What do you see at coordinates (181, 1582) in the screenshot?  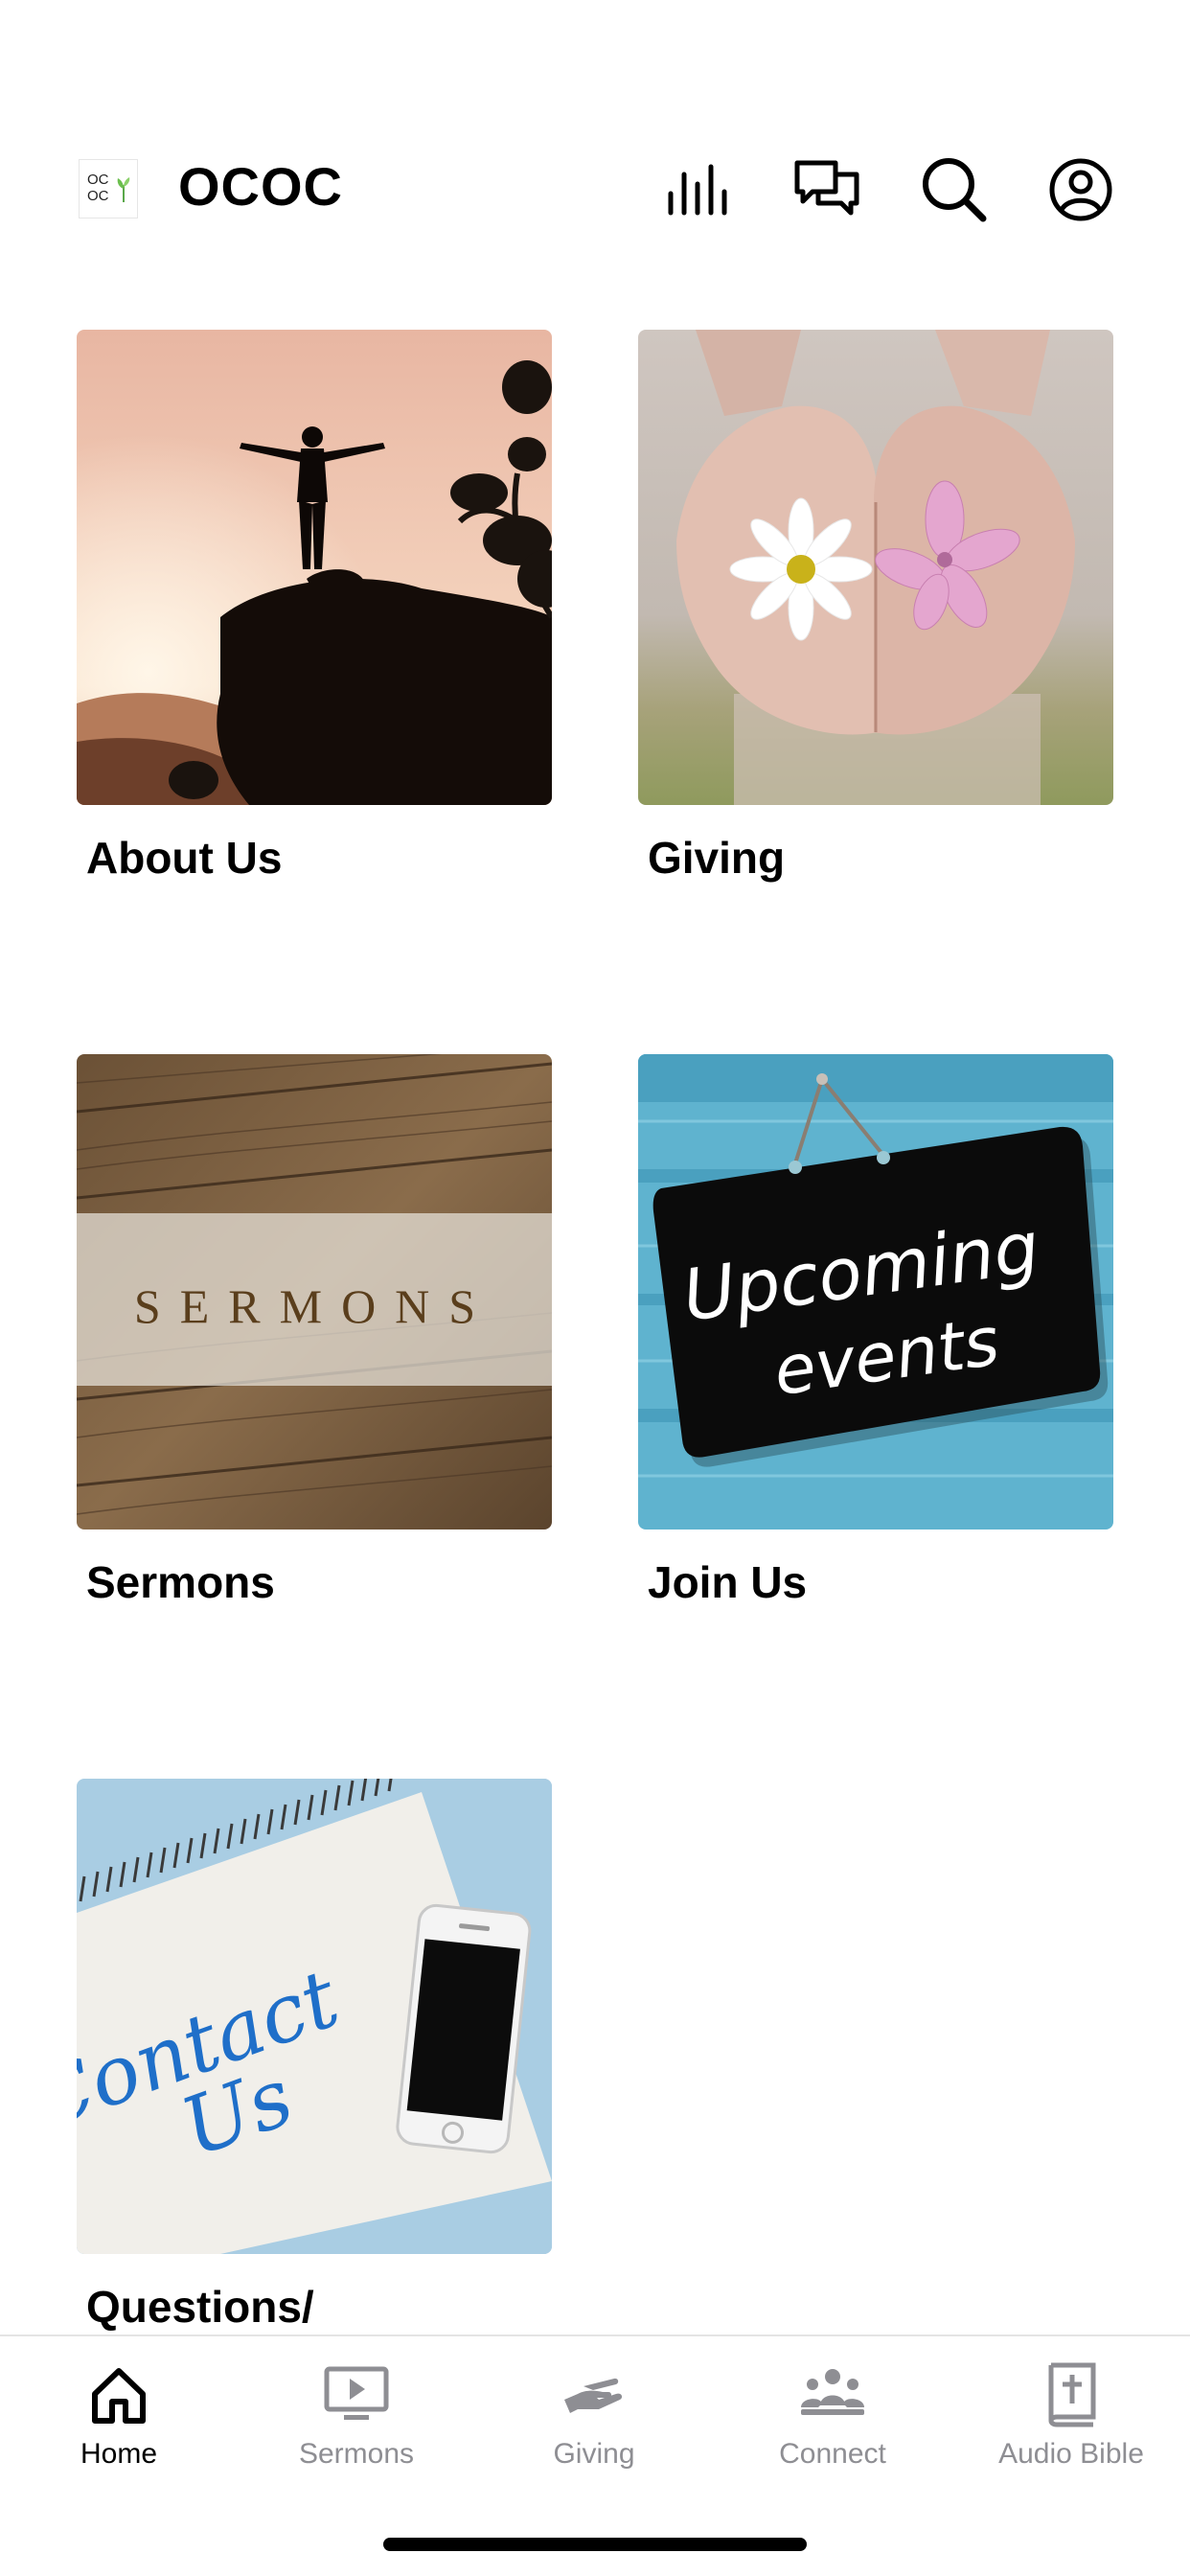 I see `tile-label: Sermons` at bounding box center [181, 1582].